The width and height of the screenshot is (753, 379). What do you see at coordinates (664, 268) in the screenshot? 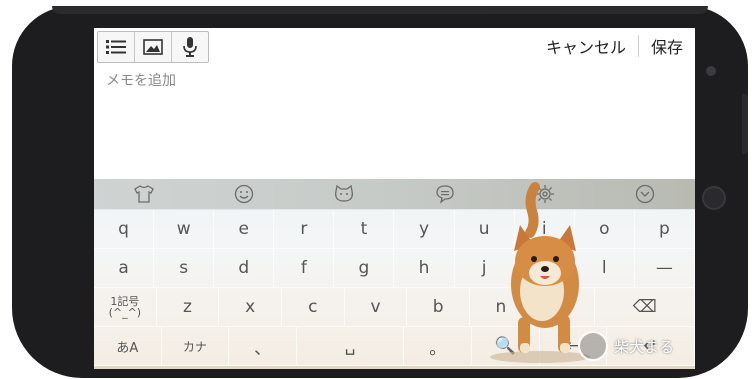
I see `key-dash: —` at bounding box center [664, 268].